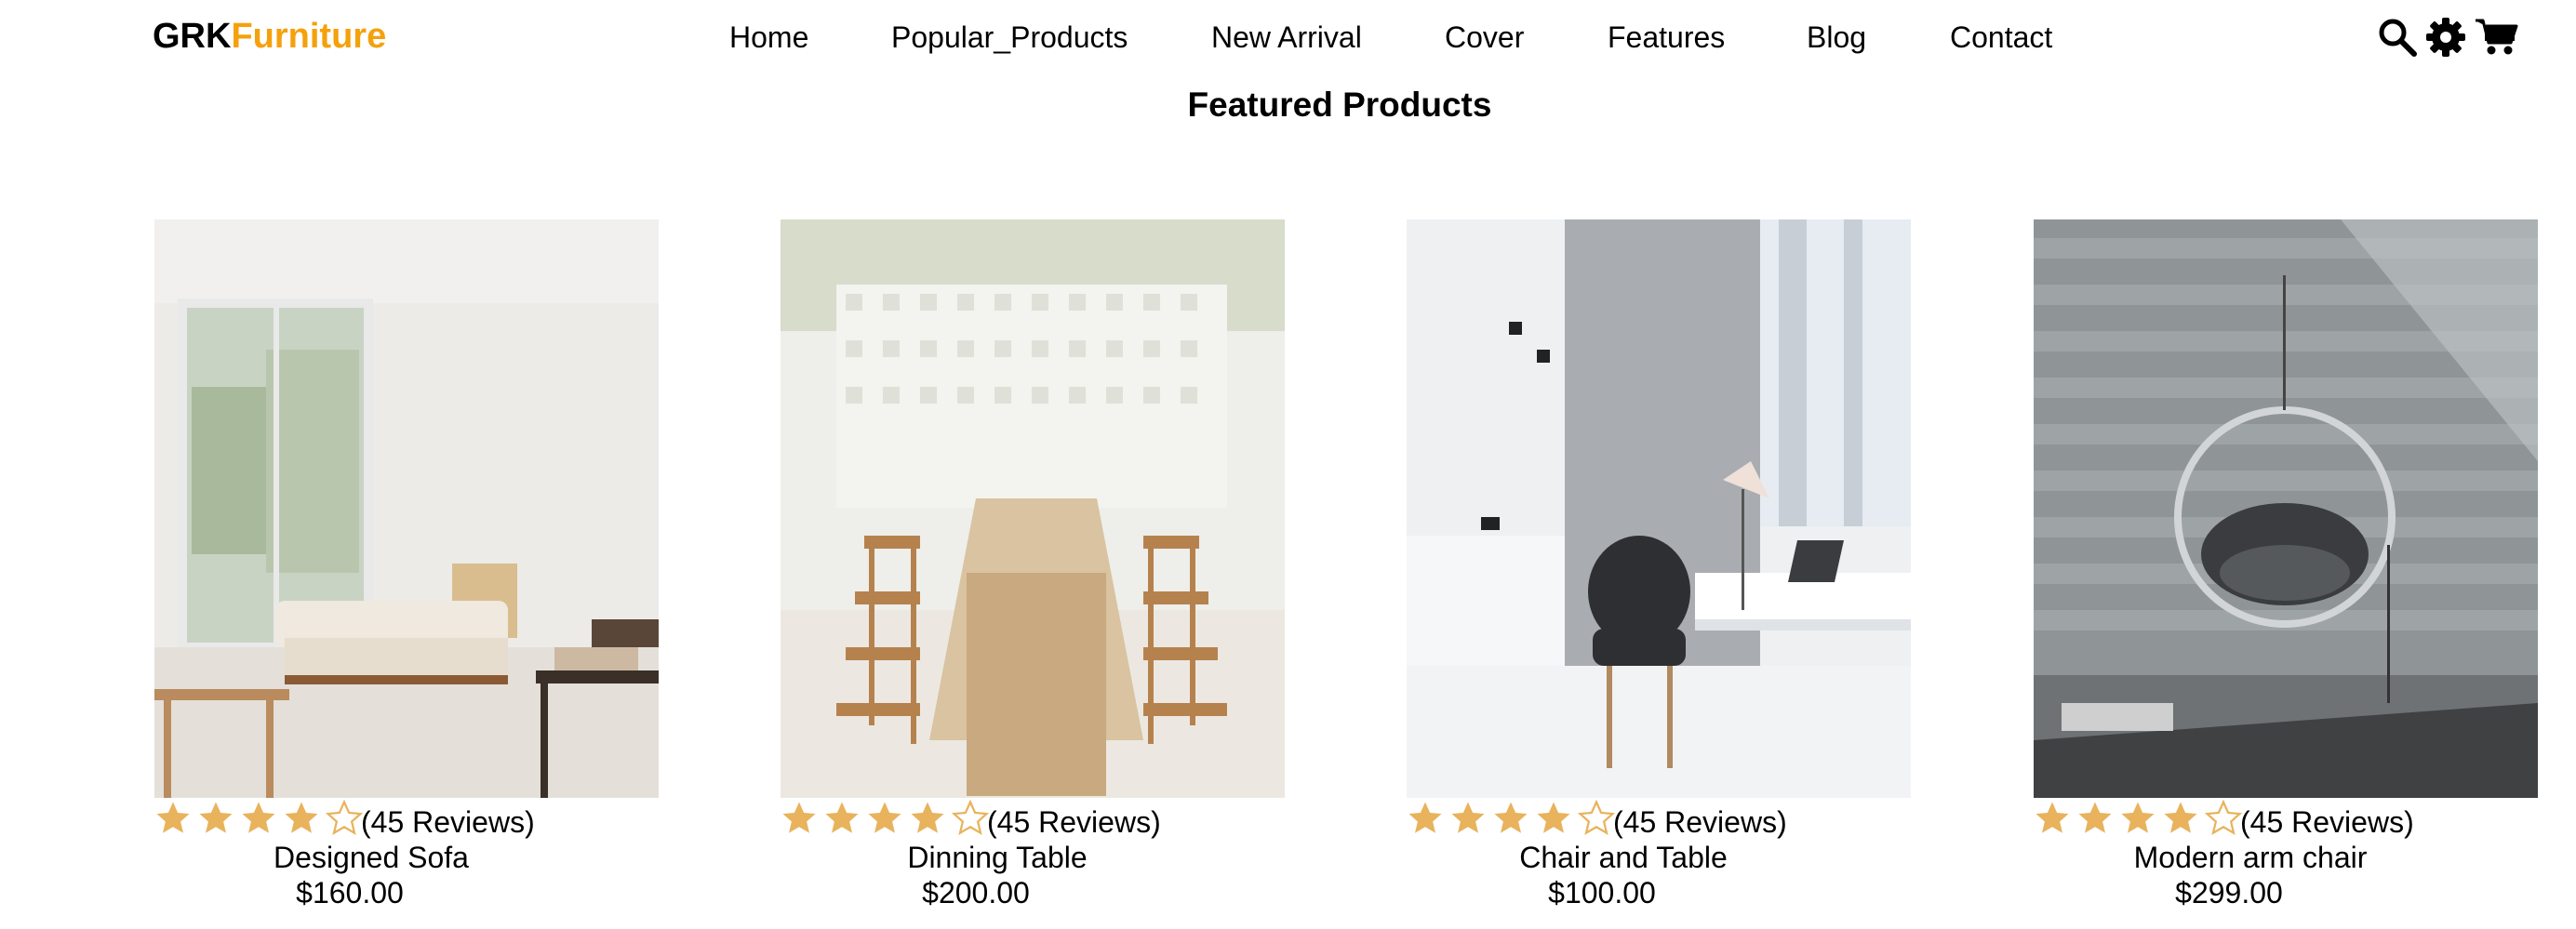 The image size is (2576, 929). I want to click on nav-blog: Blog, so click(1836, 37).